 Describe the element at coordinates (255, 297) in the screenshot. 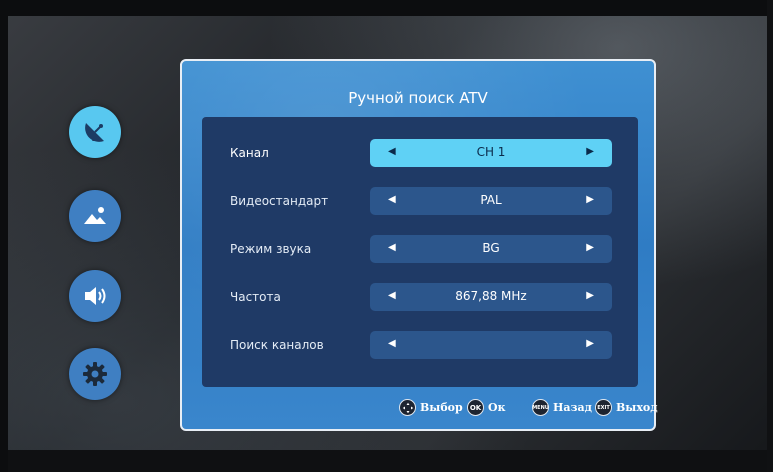

I see `row-label: Частота` at that location.